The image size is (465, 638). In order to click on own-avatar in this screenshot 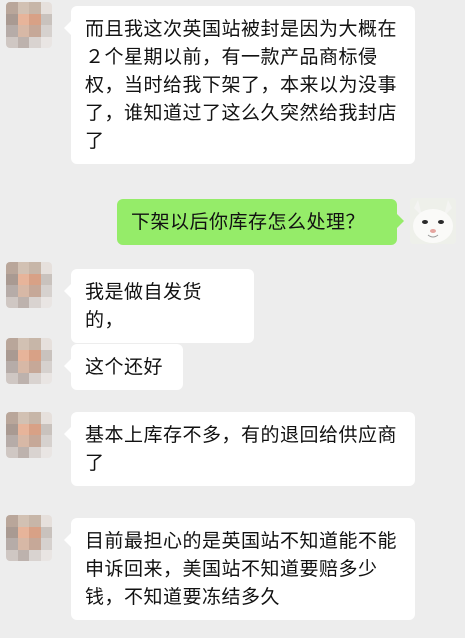, I will do `click(433, 221)`.